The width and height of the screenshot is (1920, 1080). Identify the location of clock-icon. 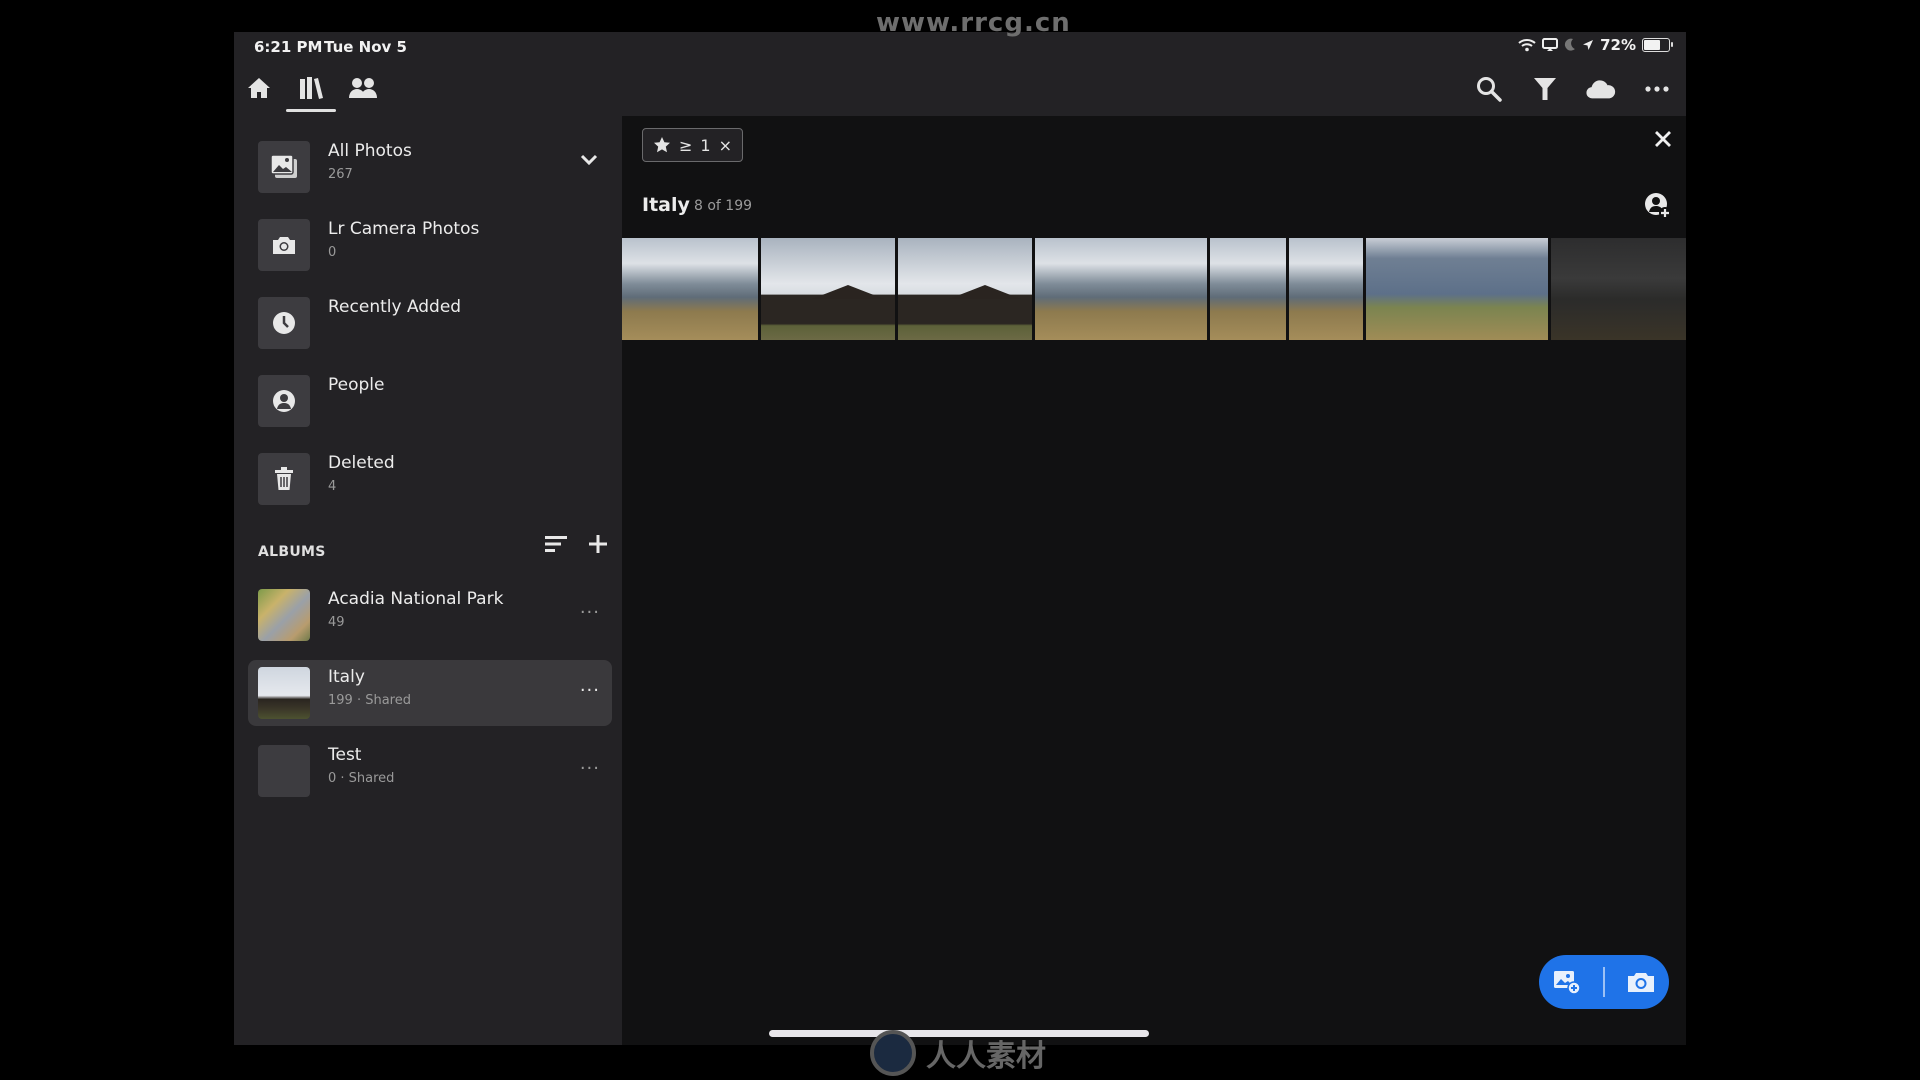
(284, 323).